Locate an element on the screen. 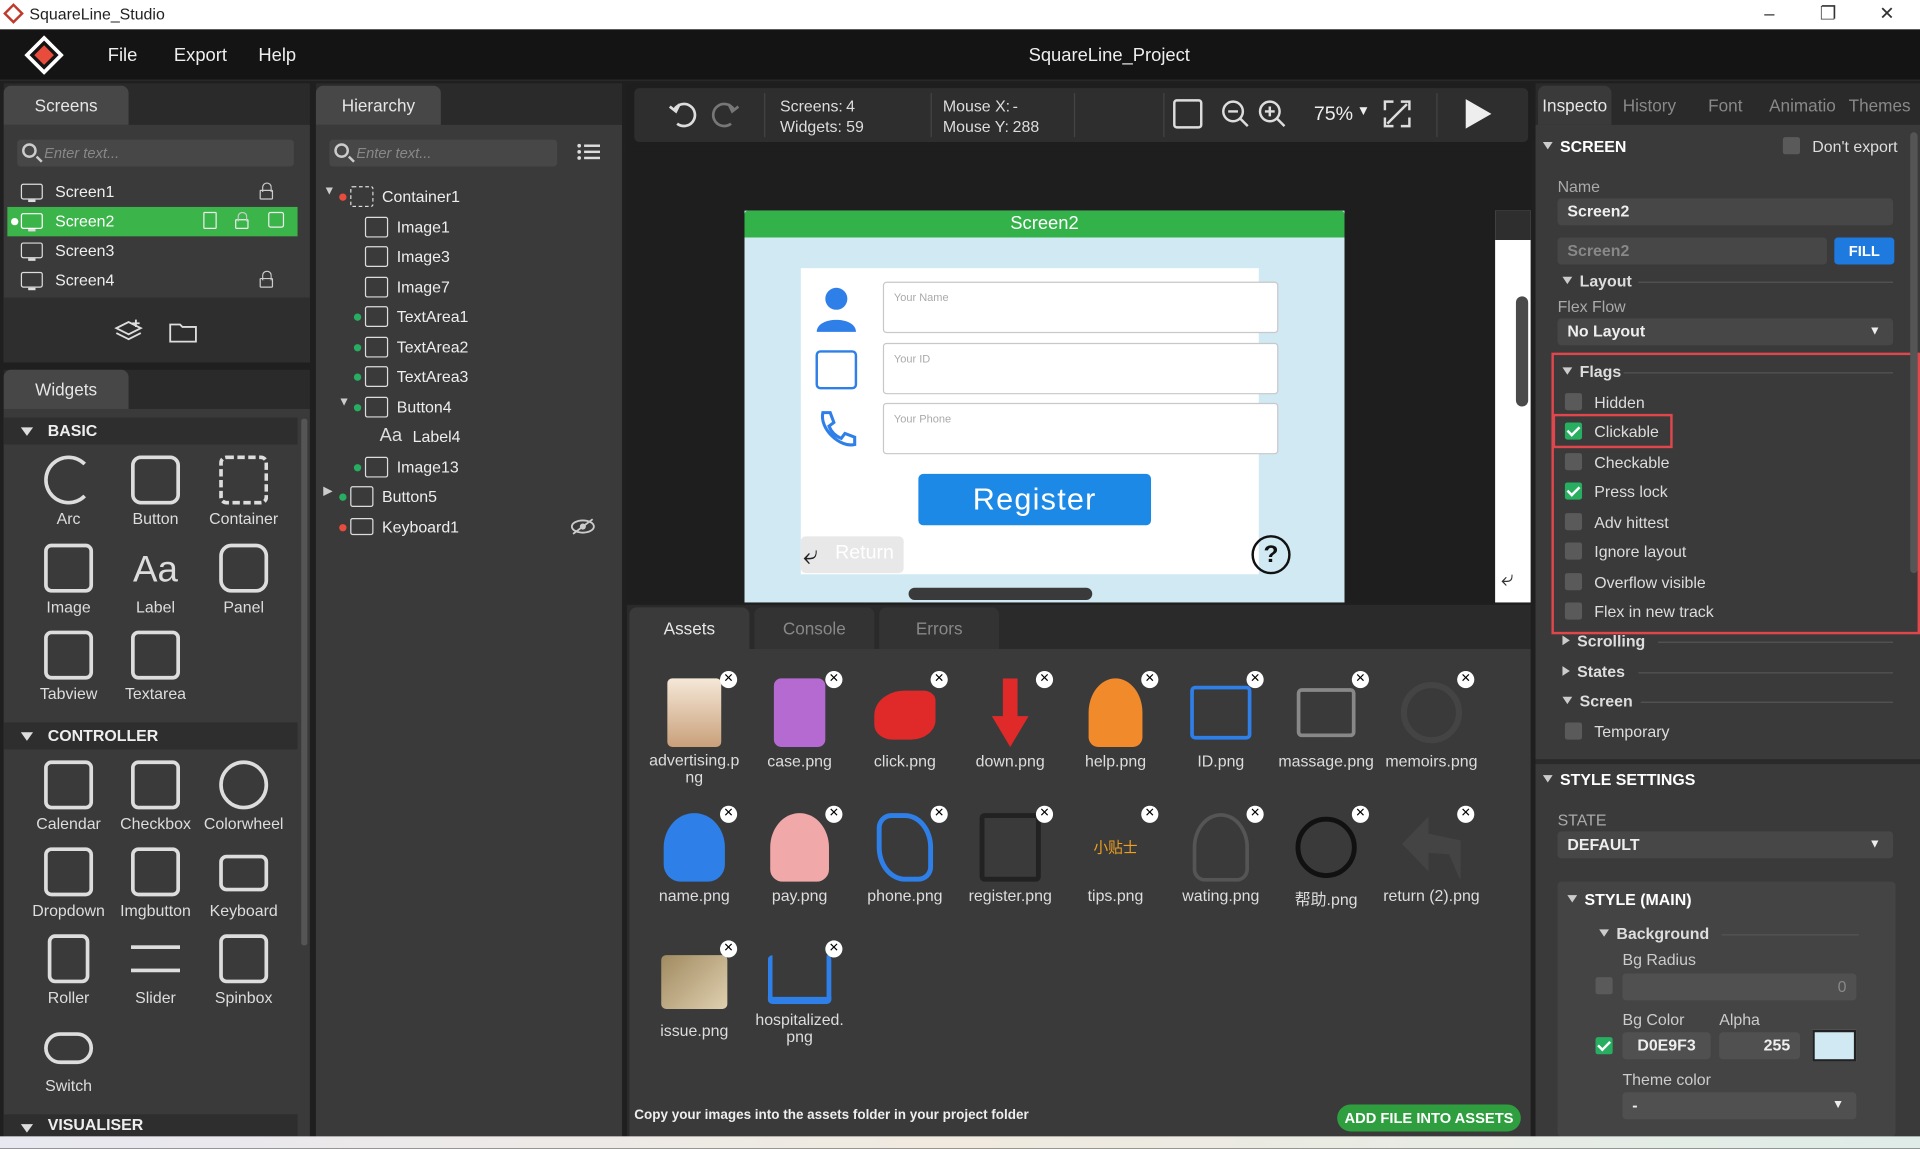  asset-click: click.png ✕ is located at coordinates (904, 720).